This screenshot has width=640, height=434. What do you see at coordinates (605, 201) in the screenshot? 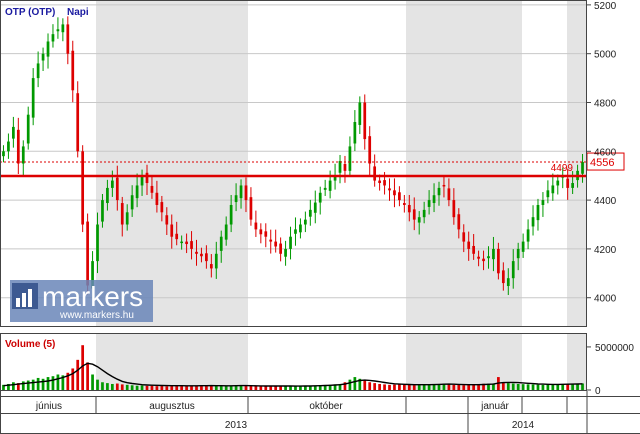
I see `y-tick-label: 4400` at bounding box center [605, 201].